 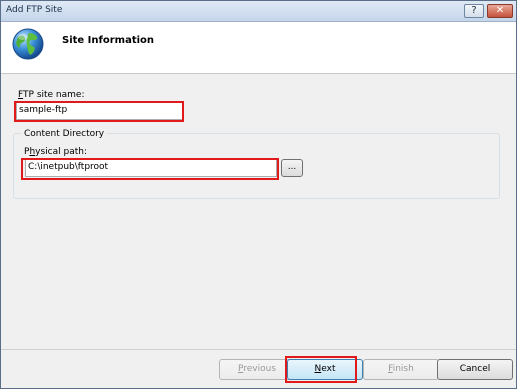 I want to click on finish-button: Finish, so click(x=401, y=369).